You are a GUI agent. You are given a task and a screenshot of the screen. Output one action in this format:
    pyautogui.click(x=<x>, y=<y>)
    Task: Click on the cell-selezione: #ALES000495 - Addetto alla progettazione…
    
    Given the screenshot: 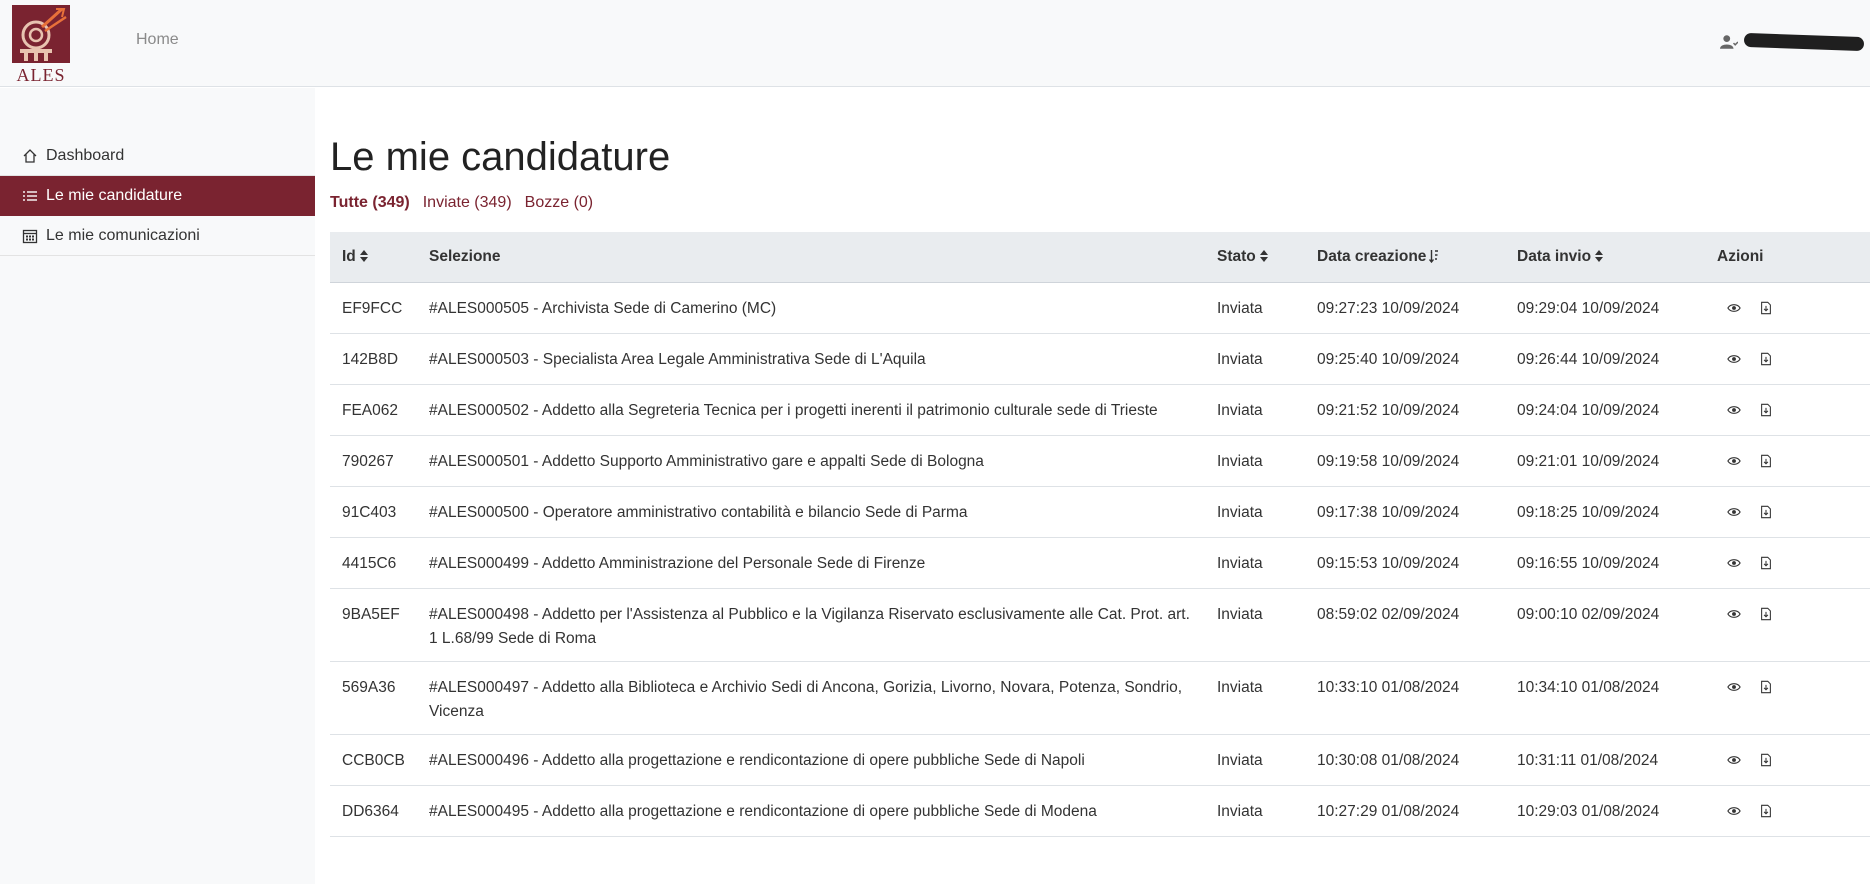 What is the action you would take?
    pyautogui.click(x=811, y=811)
    